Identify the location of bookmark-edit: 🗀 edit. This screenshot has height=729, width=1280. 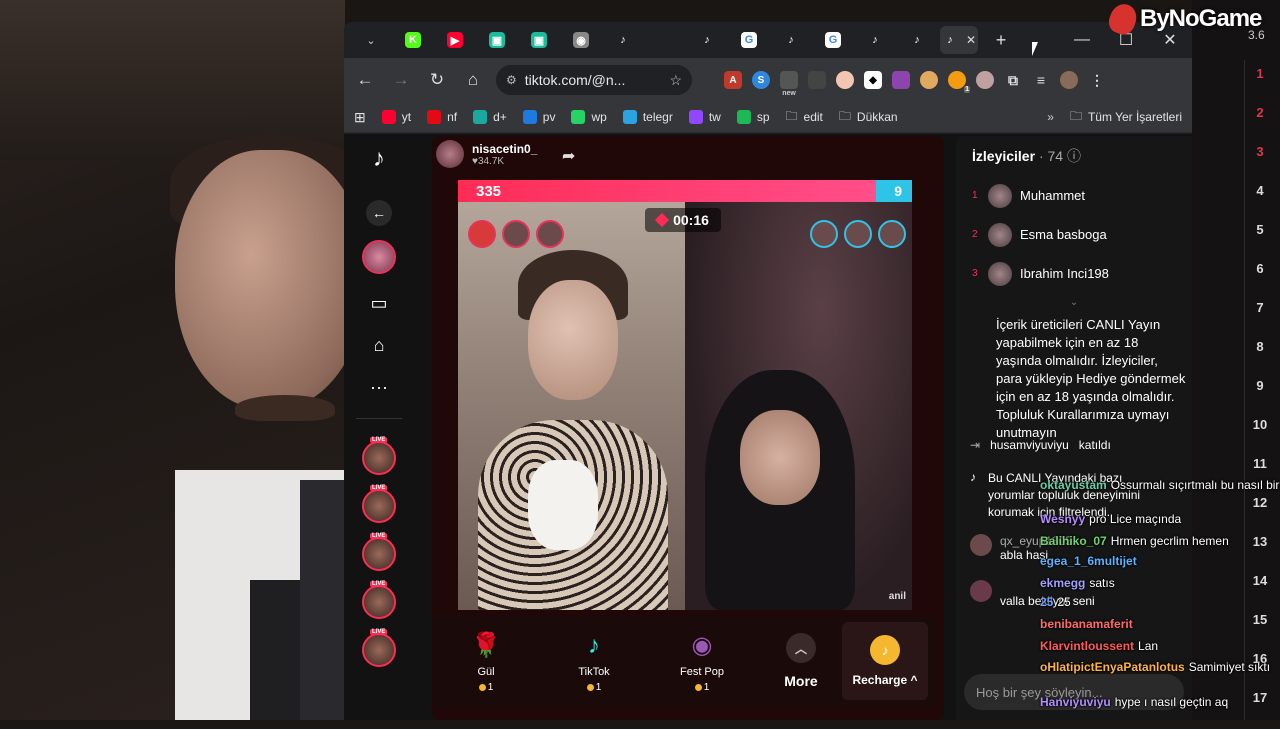
(804, 117).